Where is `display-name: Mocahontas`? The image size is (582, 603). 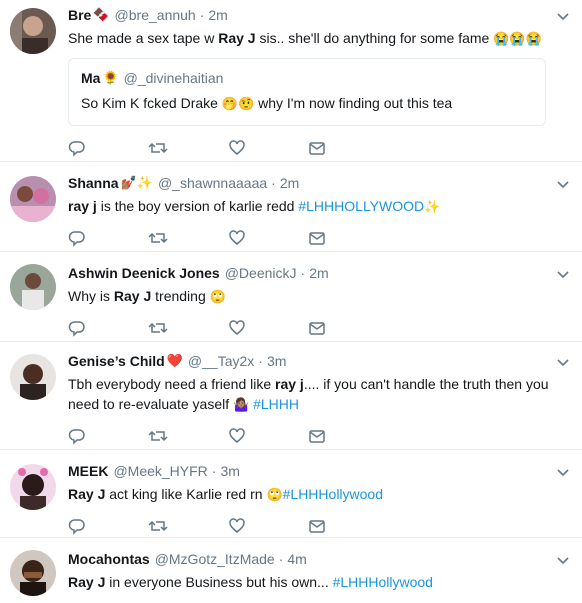
display-name: Mocahontas is located at coordinates (109, 559).